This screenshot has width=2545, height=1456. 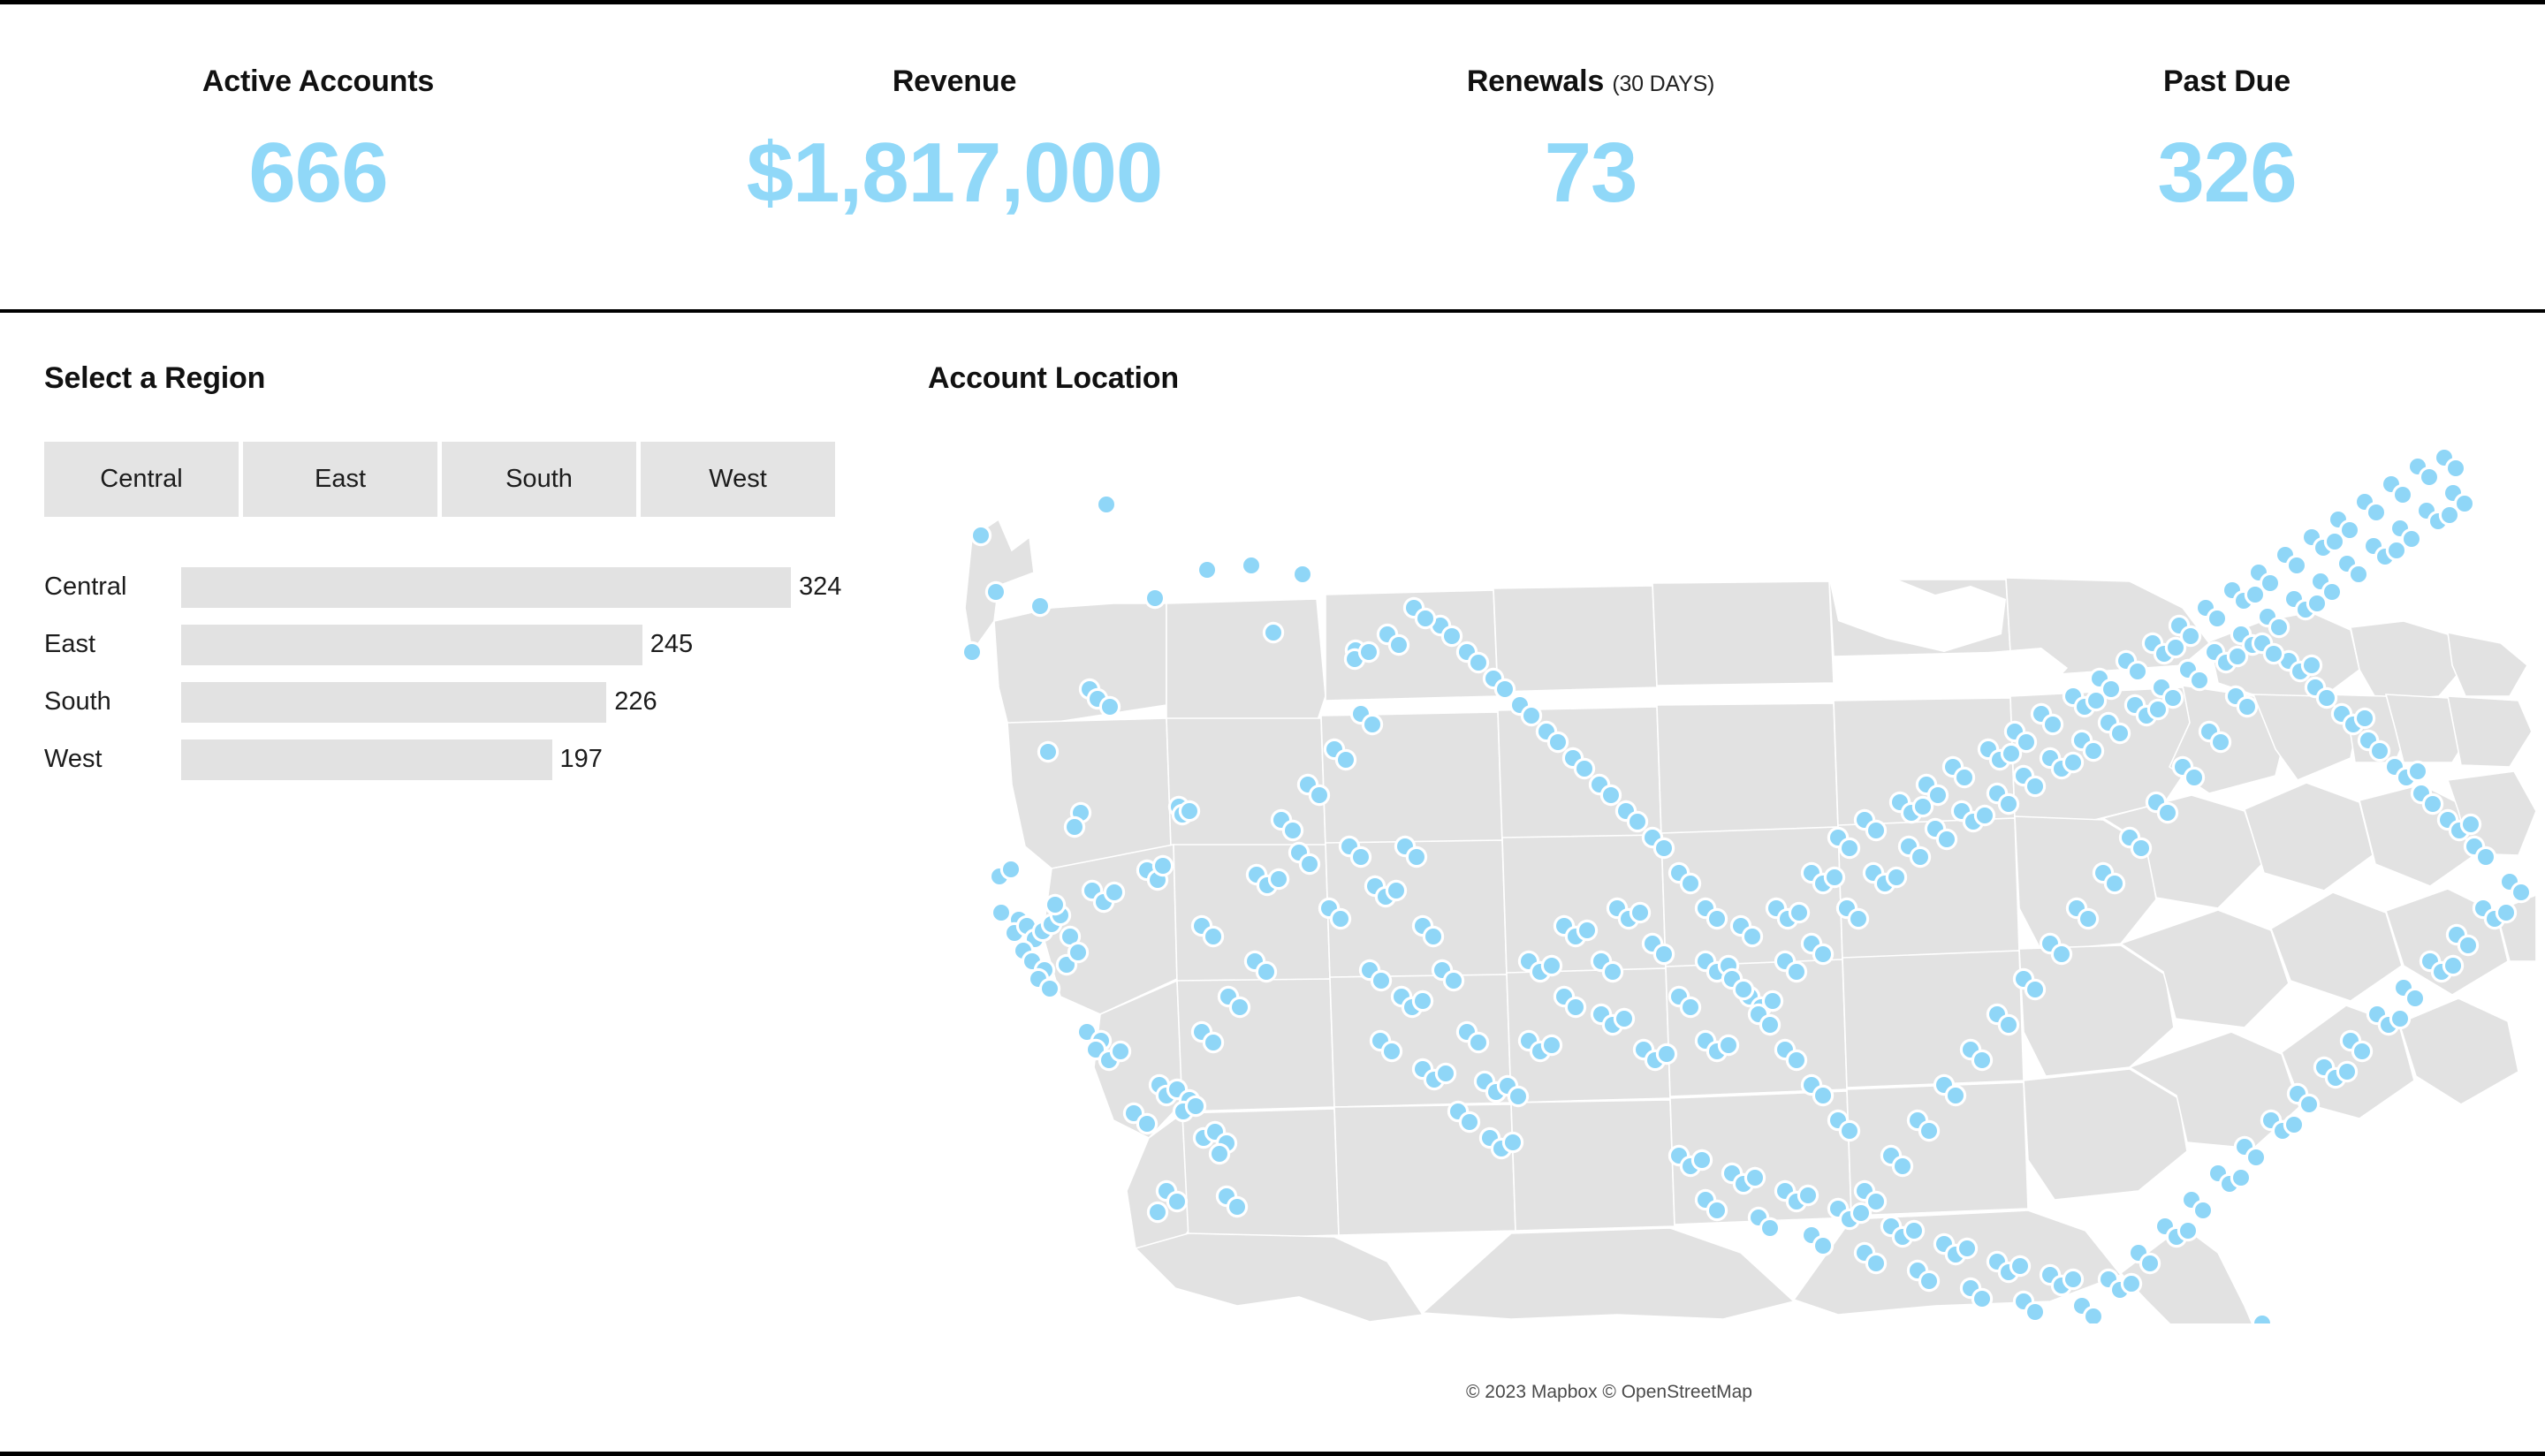 I want to click on region-button-south: South, so click(x=539, y=479).